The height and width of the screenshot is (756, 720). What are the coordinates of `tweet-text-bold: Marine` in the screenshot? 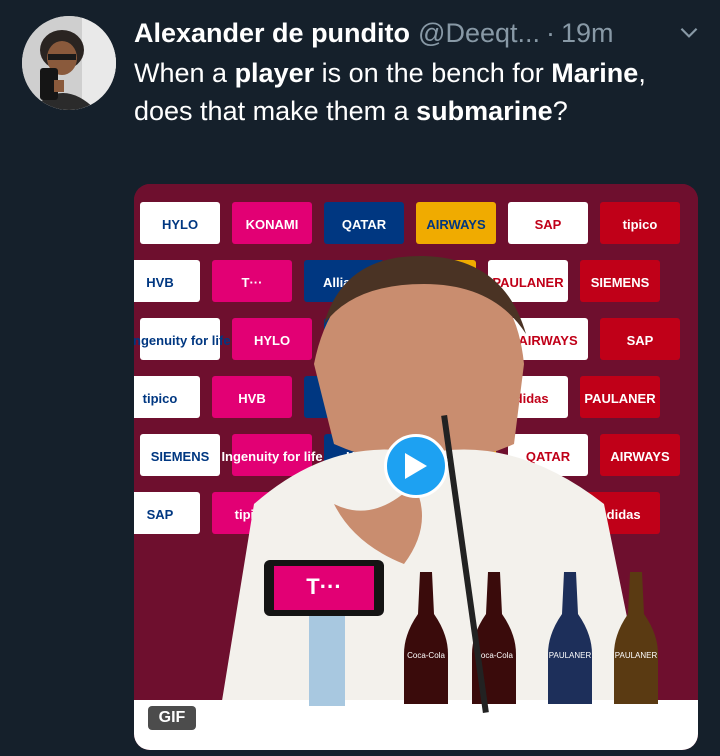 It's located at (595, 73).